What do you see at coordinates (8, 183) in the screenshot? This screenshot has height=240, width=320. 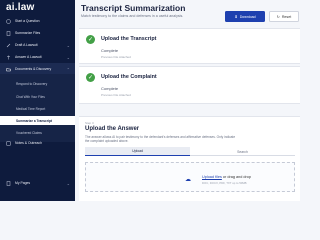 I see `pages-icon` at bounding box center [8, 183].